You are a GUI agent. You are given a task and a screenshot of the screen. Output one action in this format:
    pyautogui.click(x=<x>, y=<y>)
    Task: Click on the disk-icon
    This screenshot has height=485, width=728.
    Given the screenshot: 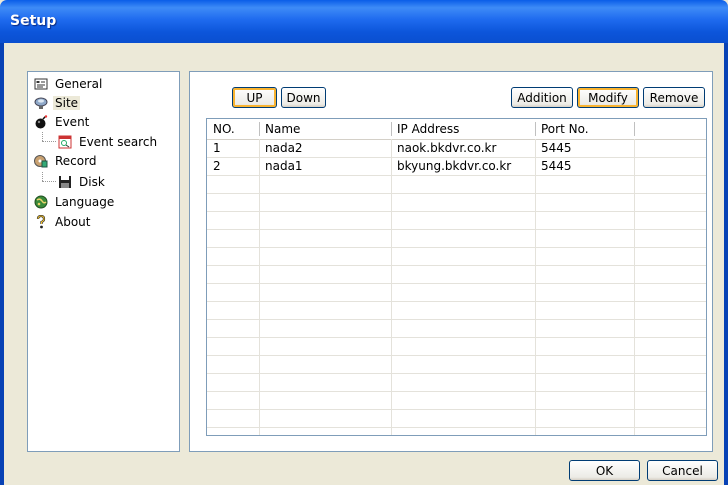 What is the action you would take?
    pyautogui.click(x=65, y=182)
    